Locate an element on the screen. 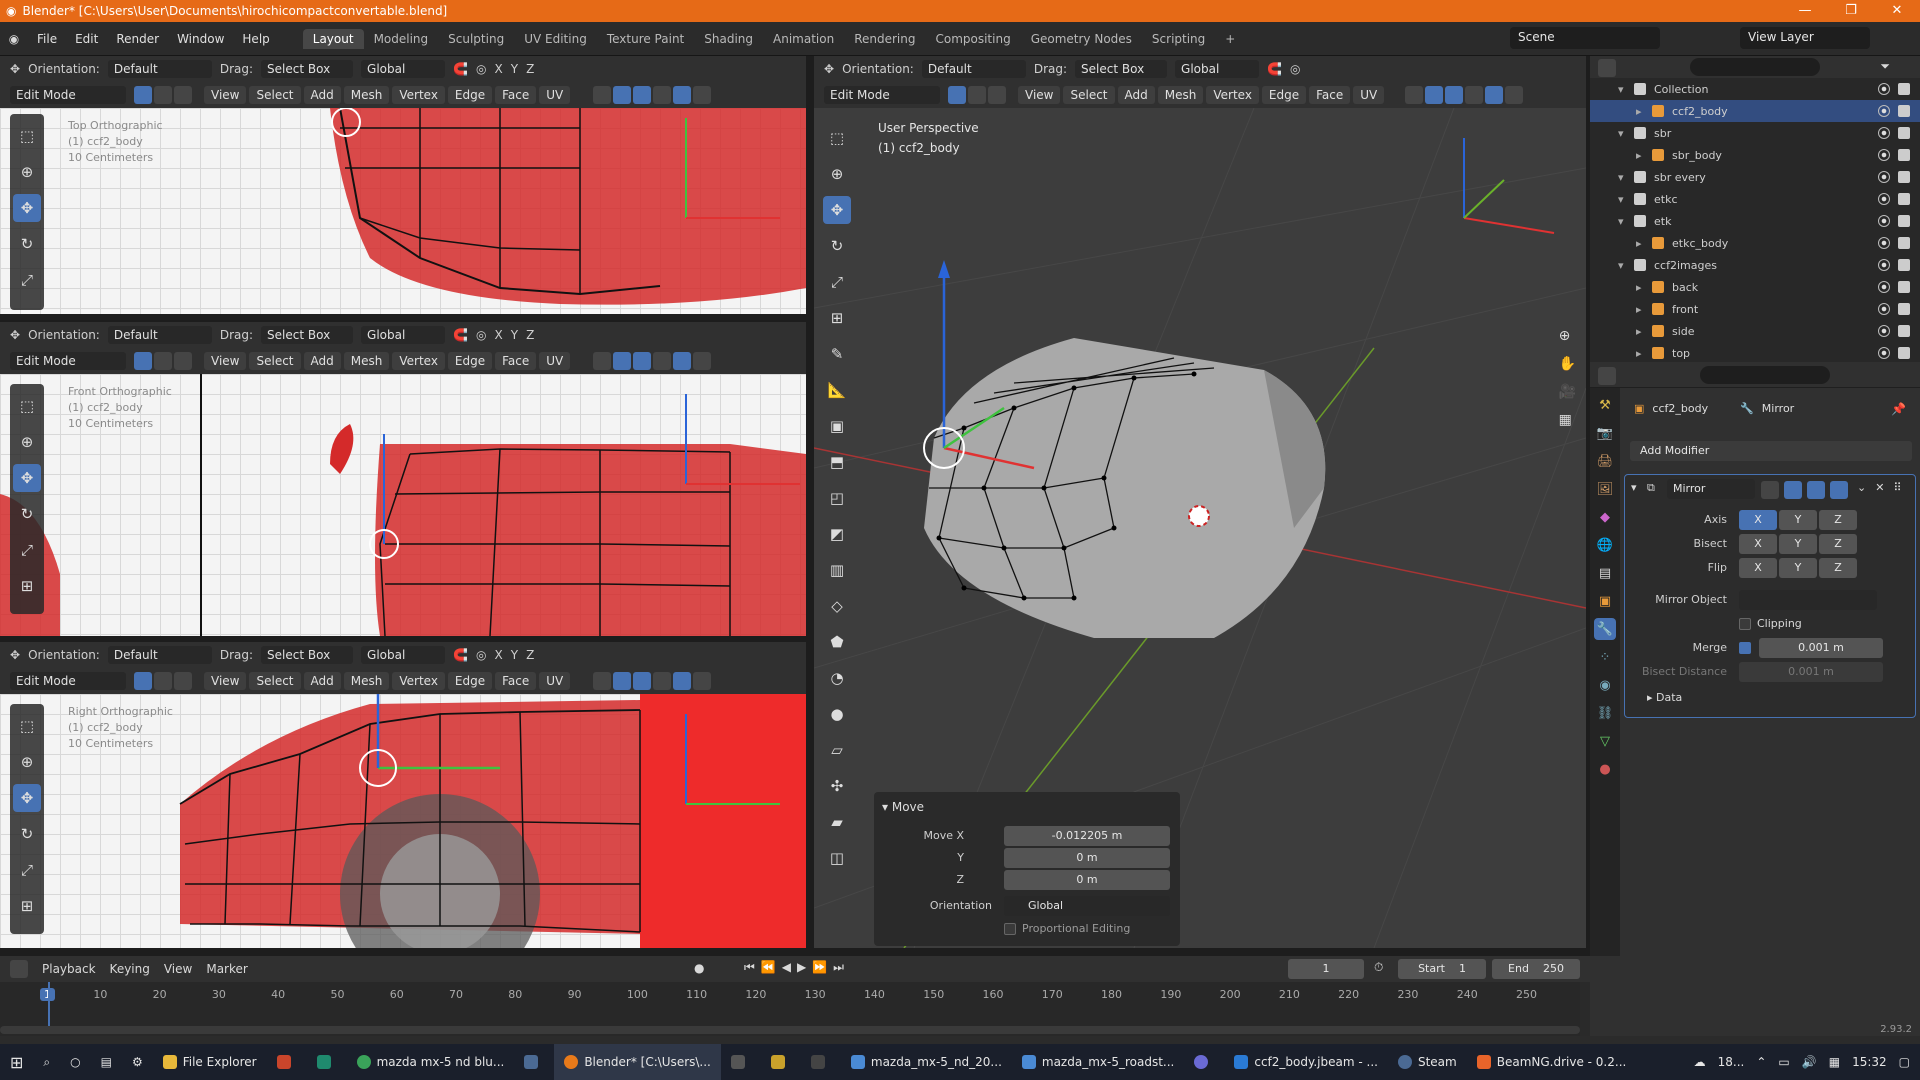 The width and height of the screenshot is (1920, 1080). inset-icon: ◰ is located at coordinates (837, 498).